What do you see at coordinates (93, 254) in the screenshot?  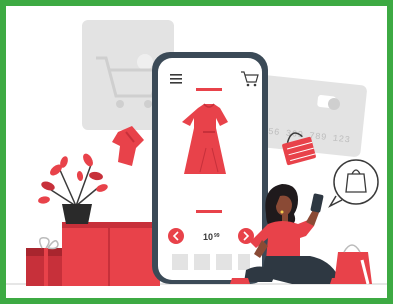 I see `gift-boxes` at bounding box center [93, 254].